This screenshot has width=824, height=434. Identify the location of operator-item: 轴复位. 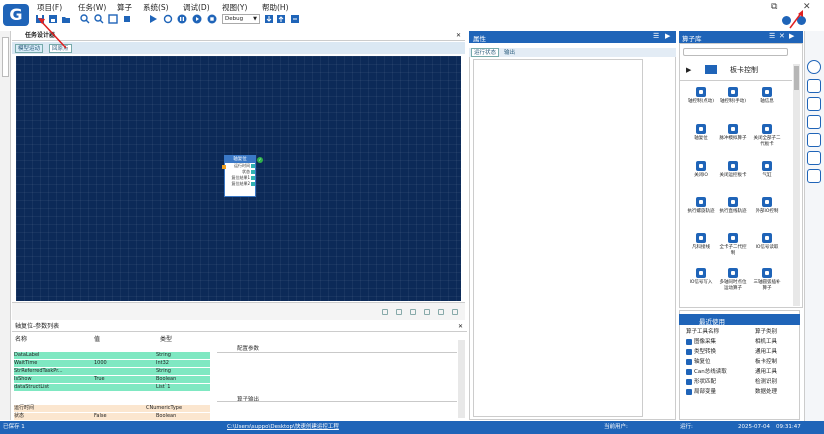
(701, 142).